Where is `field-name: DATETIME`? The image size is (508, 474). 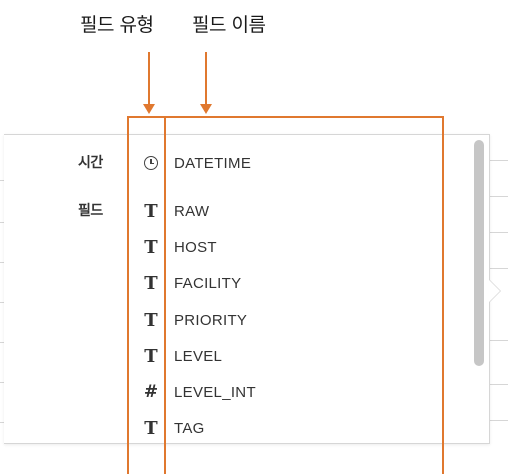
field-name: DATETIME is located at coordinates (213, 163).